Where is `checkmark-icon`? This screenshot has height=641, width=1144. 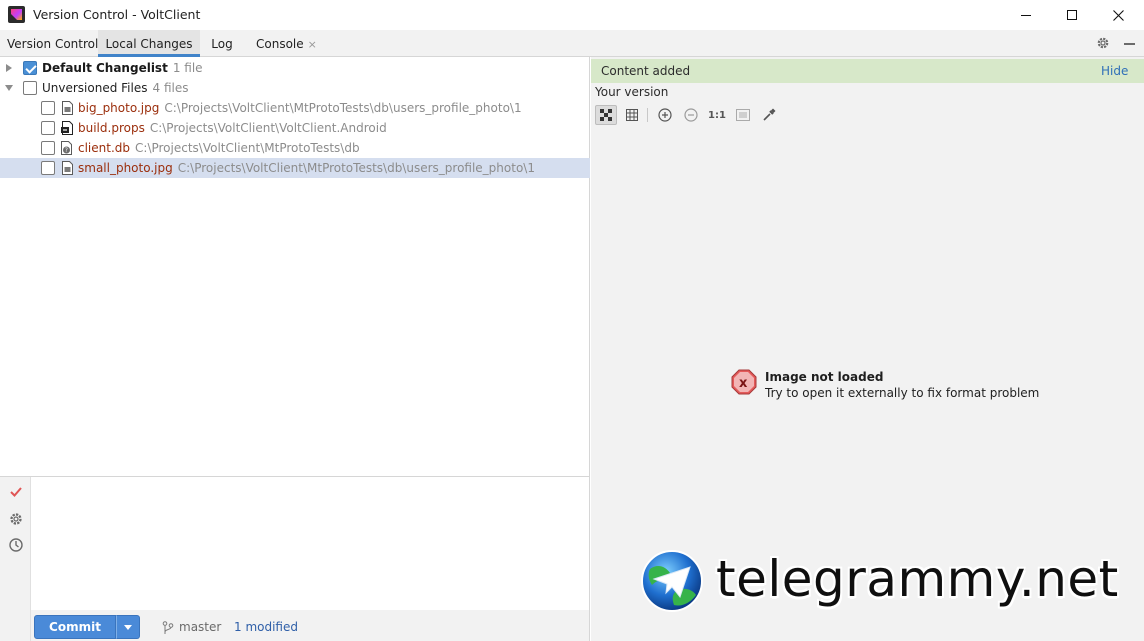
checkmark-icon is located at coordinates (16, 492).